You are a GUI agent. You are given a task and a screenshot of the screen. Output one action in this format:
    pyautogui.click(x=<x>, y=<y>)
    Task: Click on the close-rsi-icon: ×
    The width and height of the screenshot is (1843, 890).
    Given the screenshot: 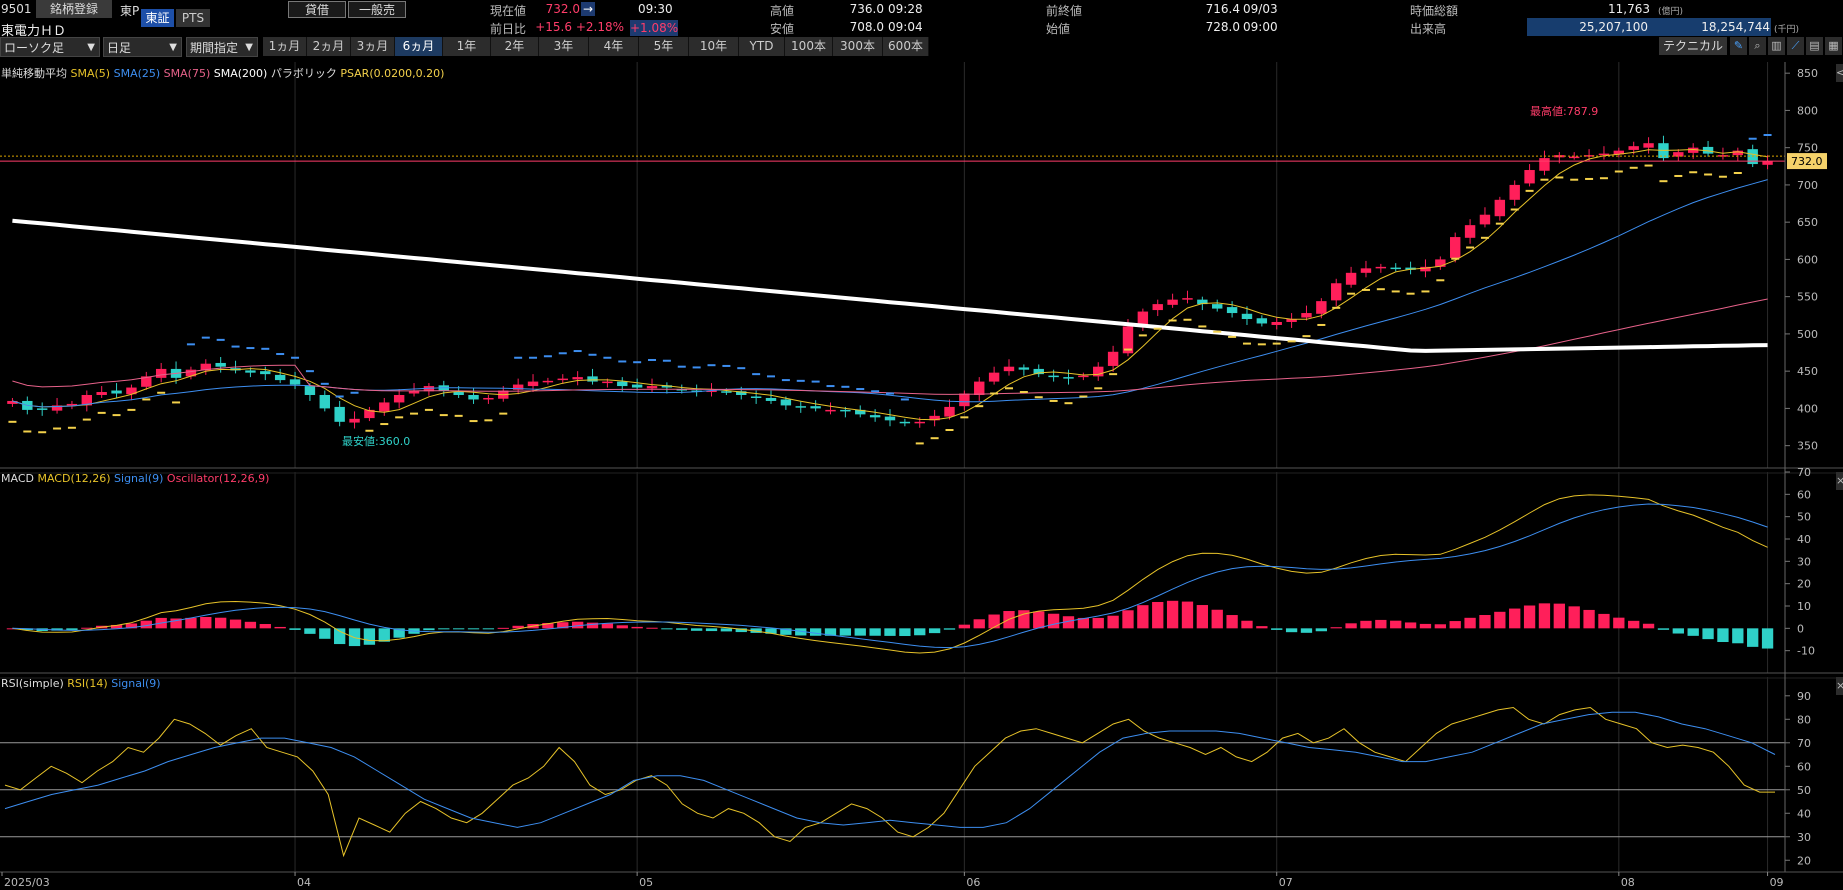 What is the action you would take?
    pyautogui.click(x=1839, y=686)
    